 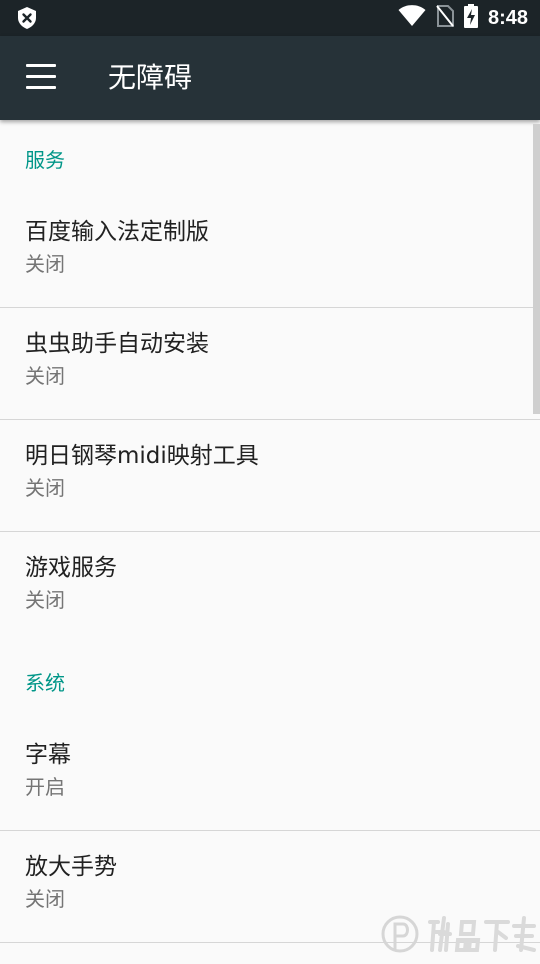 What do you see at coordinates (270, 475) in the screenshot?
I see `list-item-piano-midi-tool: 明日钢琴midi映射工具 关闭` at bounding box center [270, 475].